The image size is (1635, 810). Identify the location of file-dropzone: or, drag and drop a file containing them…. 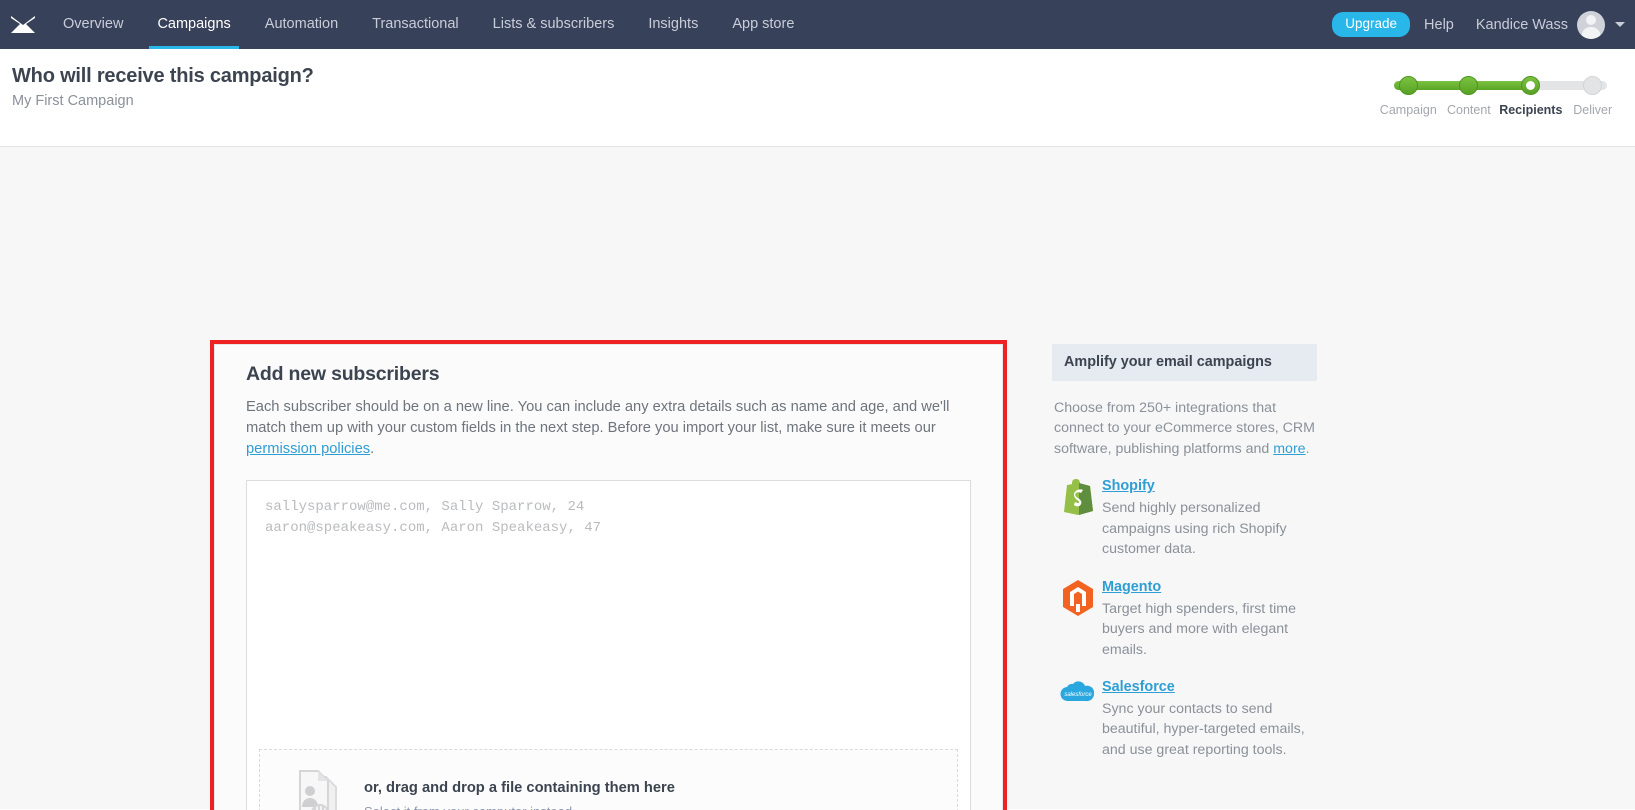
(608, 779).